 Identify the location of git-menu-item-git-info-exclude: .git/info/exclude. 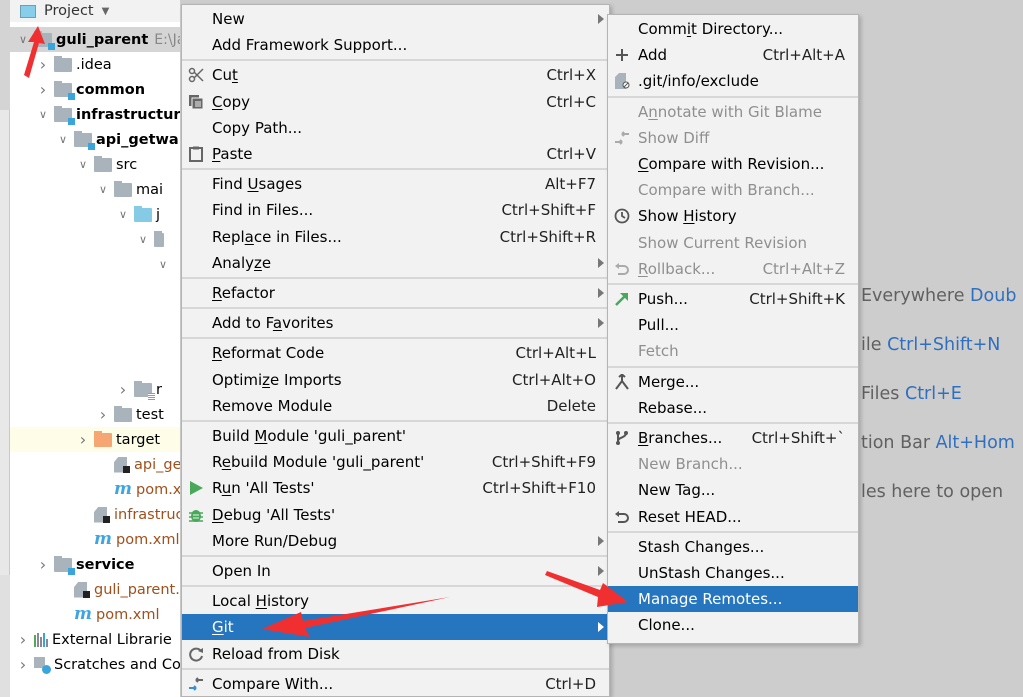
(733, 81).